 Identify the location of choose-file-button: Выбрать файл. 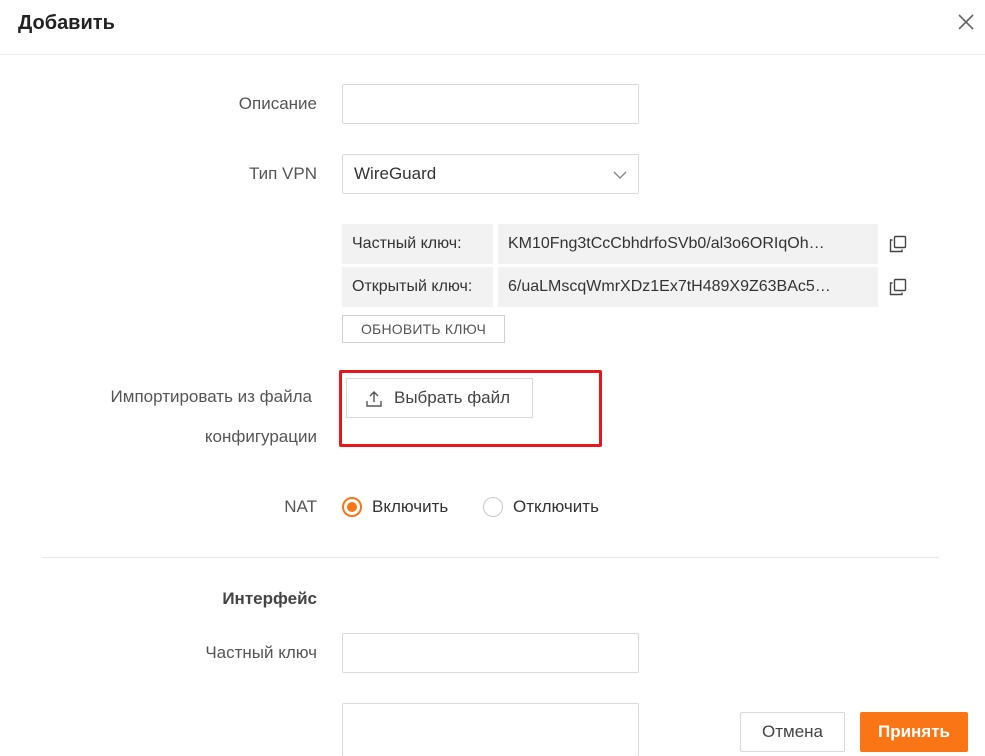
(439, 398).